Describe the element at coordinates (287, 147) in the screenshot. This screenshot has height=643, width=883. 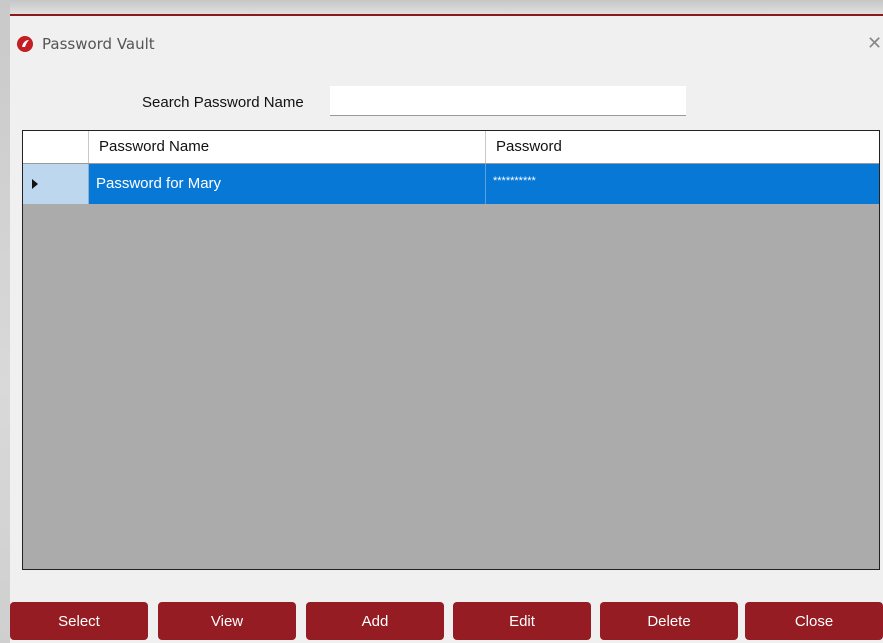
I see `column-header-password-name: Password Name` at that location.